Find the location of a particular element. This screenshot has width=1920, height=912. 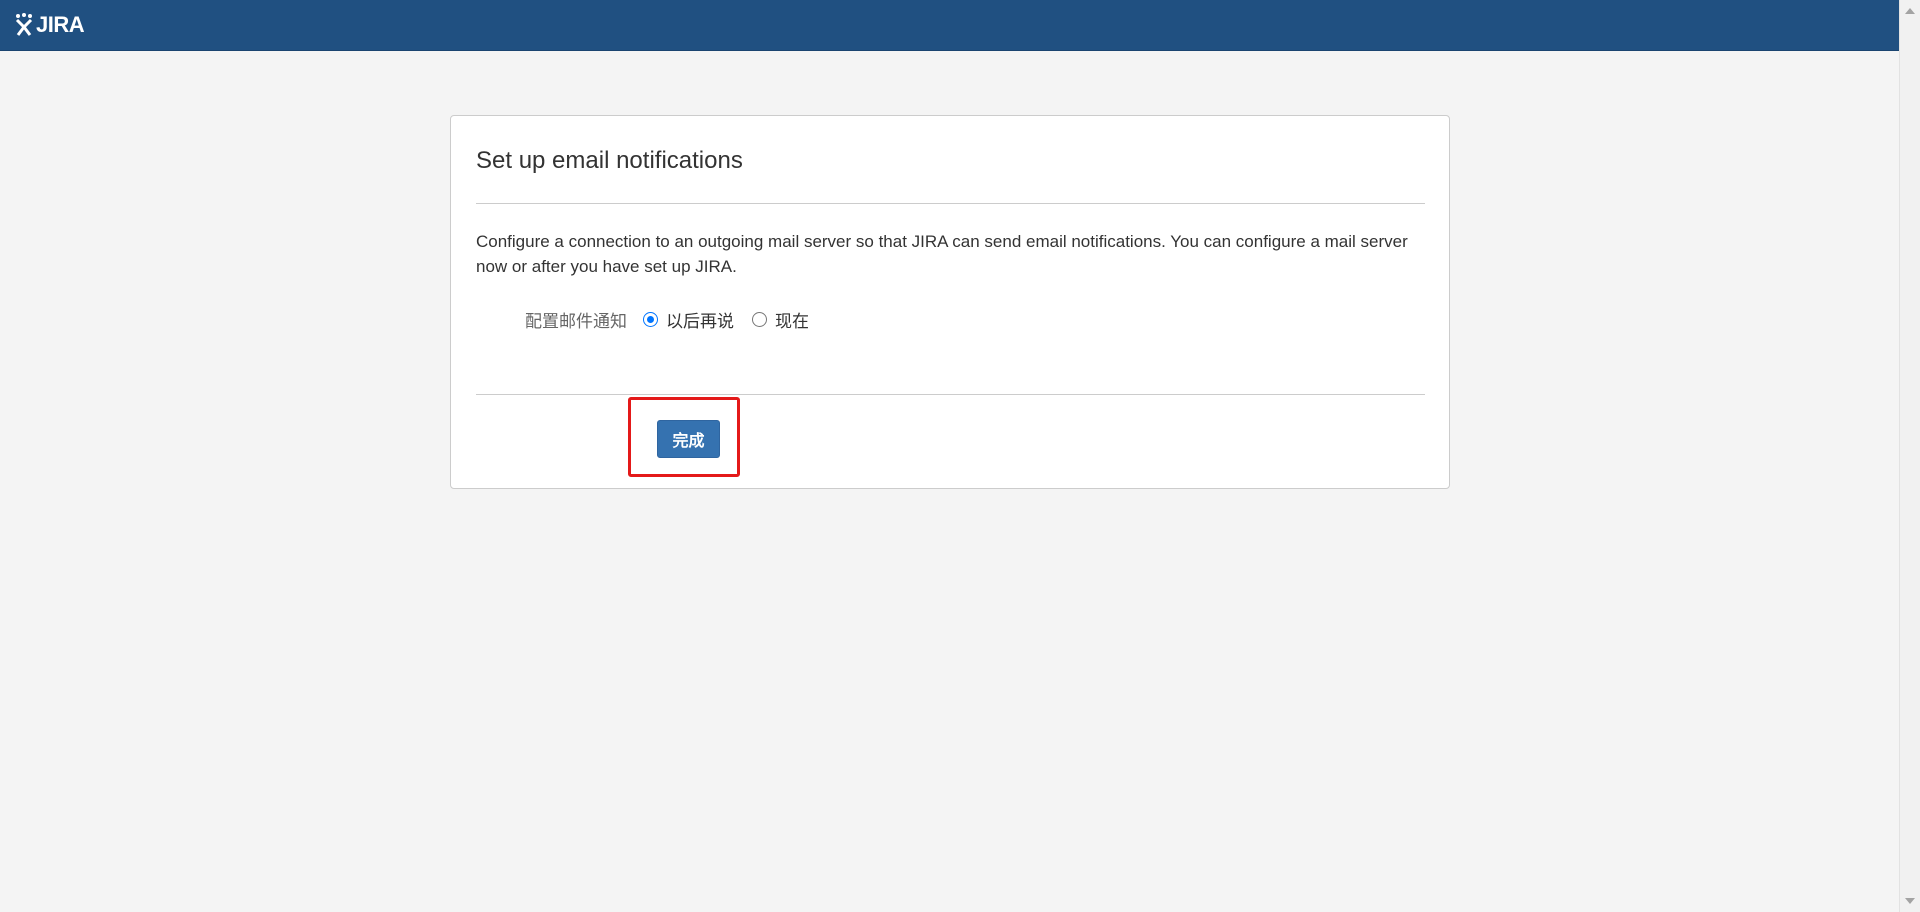

radio-later-label: 以后再说 is located at coordinates (700, 321).